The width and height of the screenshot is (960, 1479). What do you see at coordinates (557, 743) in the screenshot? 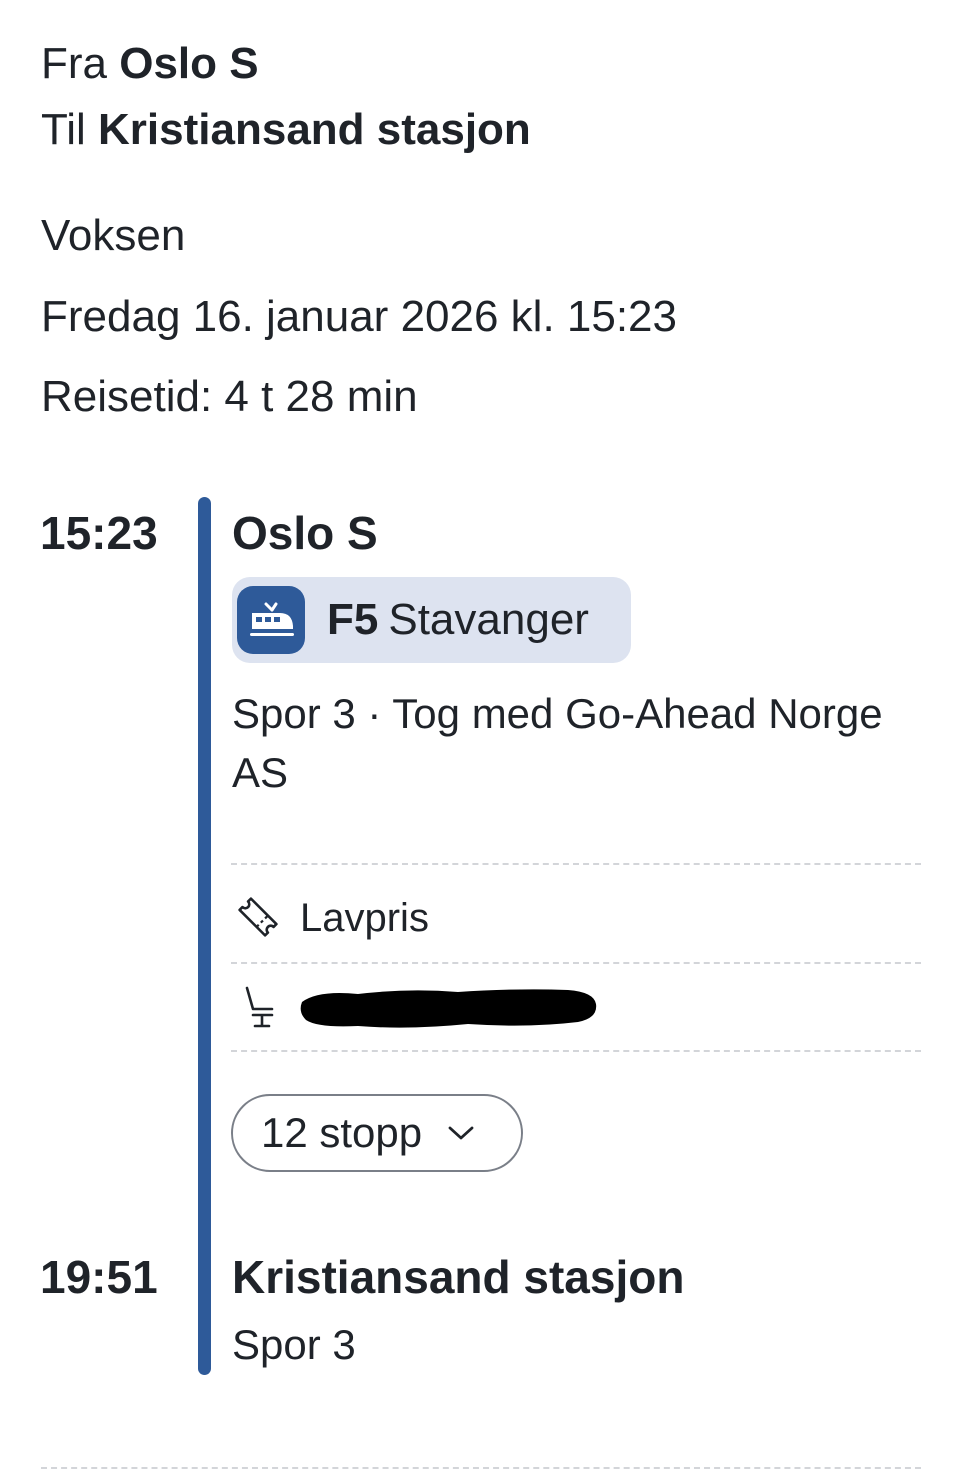
I see `departure-platform-operator: Spor 3 · Tog med Go-Ahead Norge AS` at bounding box center [557, 743].